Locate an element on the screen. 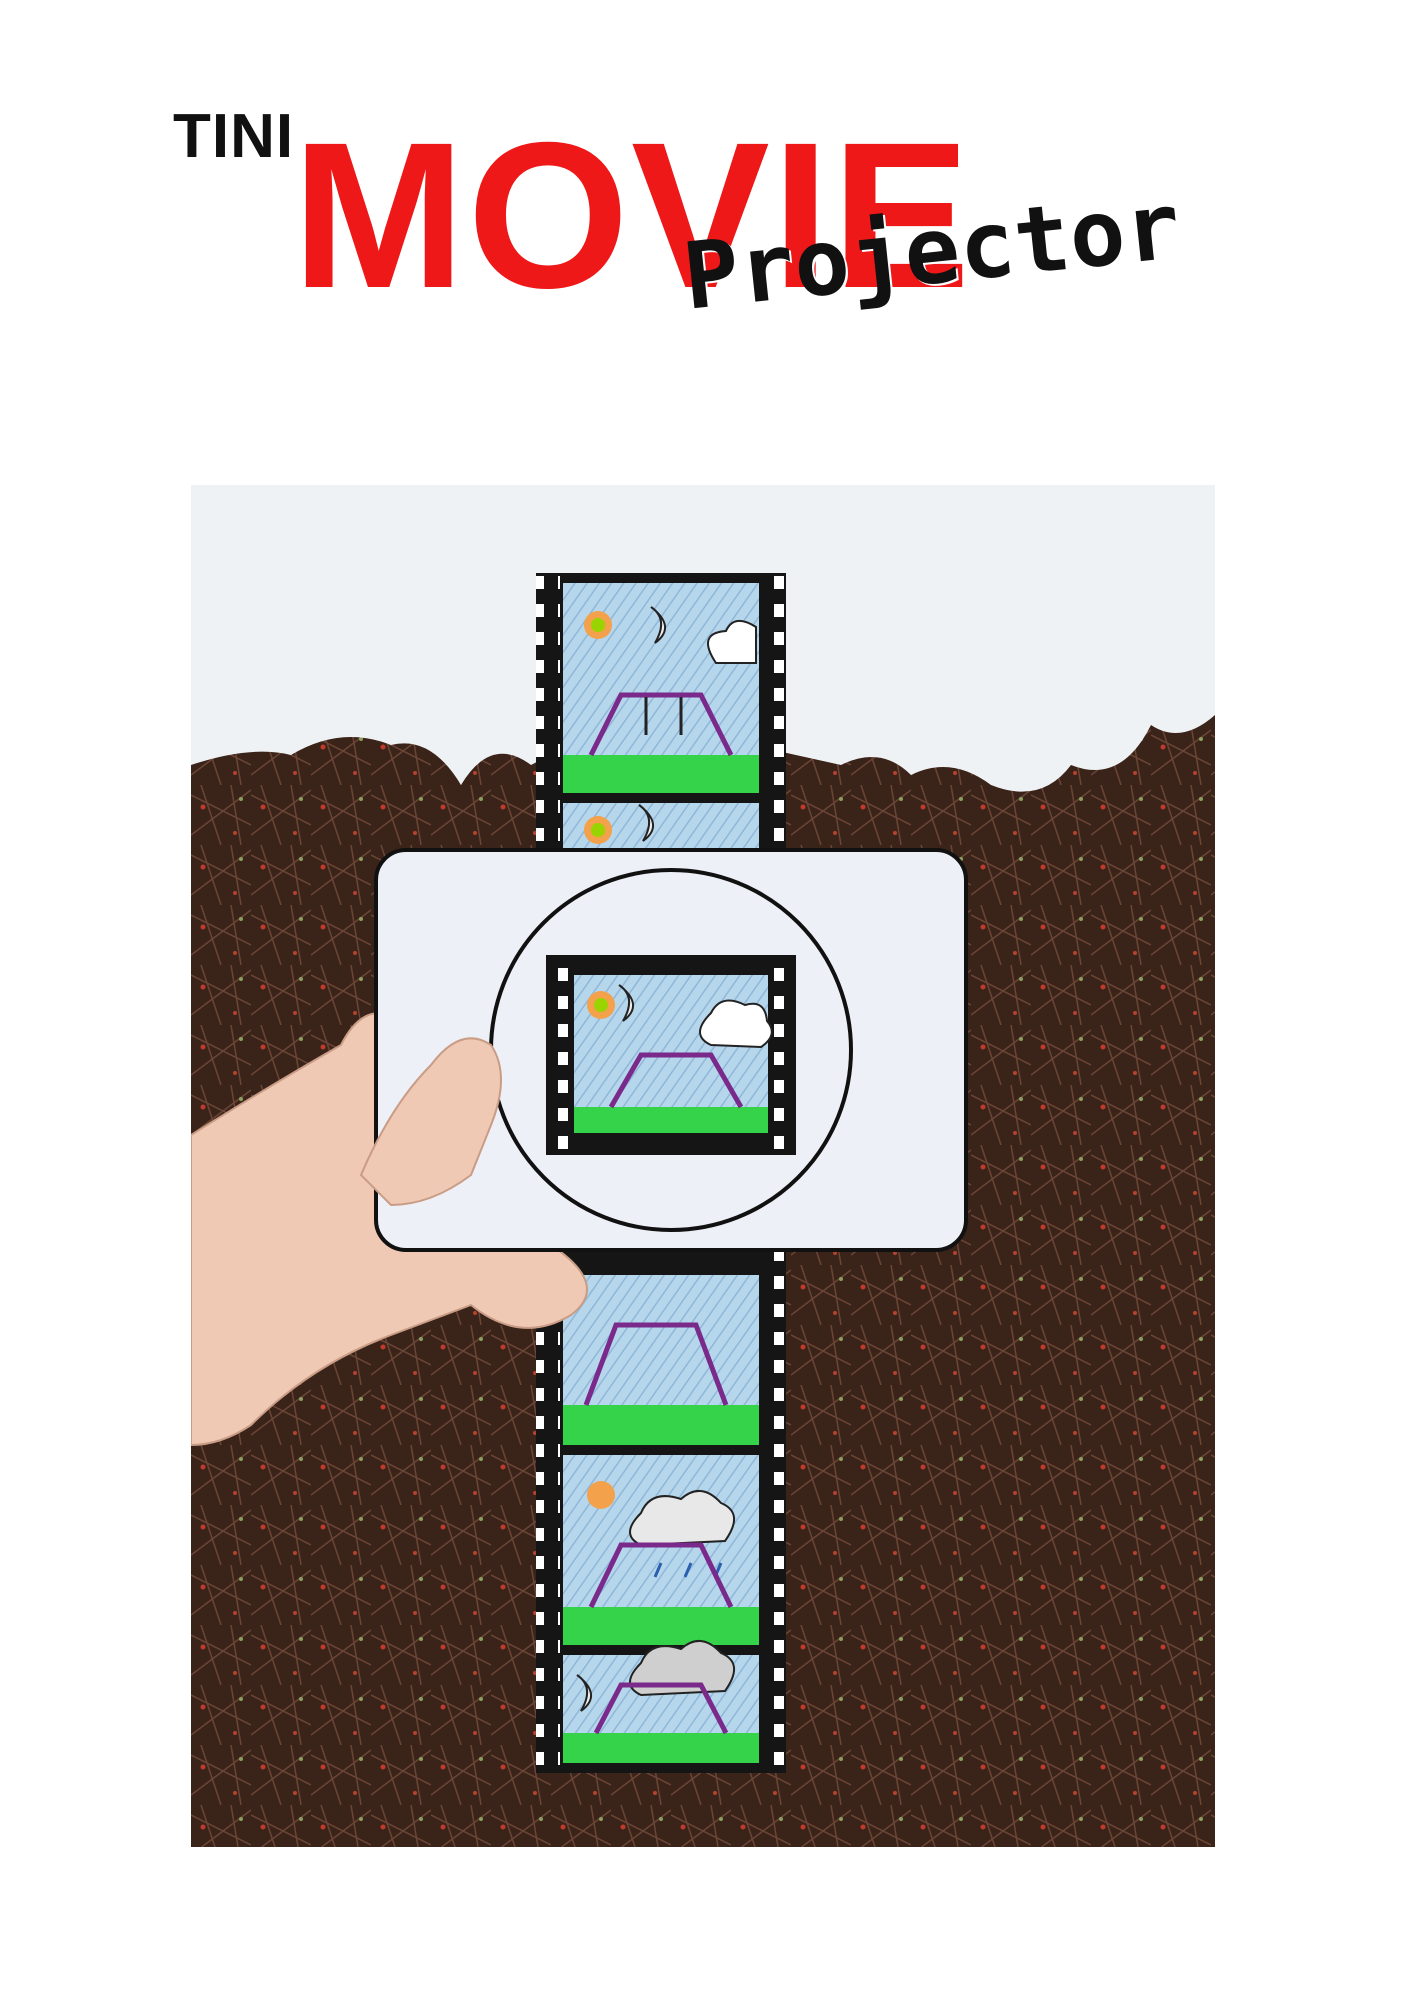 This screenshot has width=1414, height=2000. title-small: TINI is located at coordinates (234, 136).